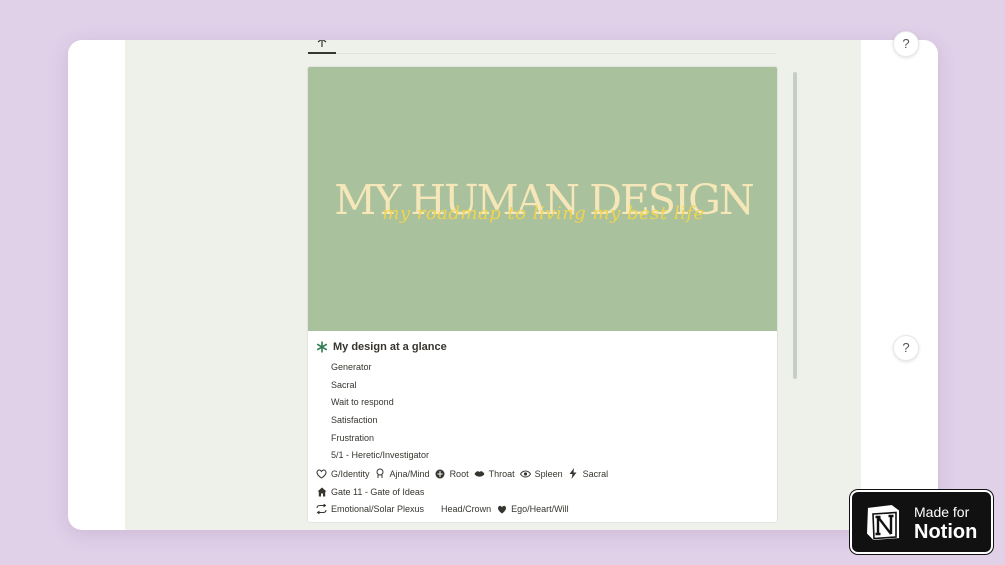 Image resolution: width=1005 pixels, height=565 pixels. I want to click on authority-label: Head/Crown, so click(466, 509).